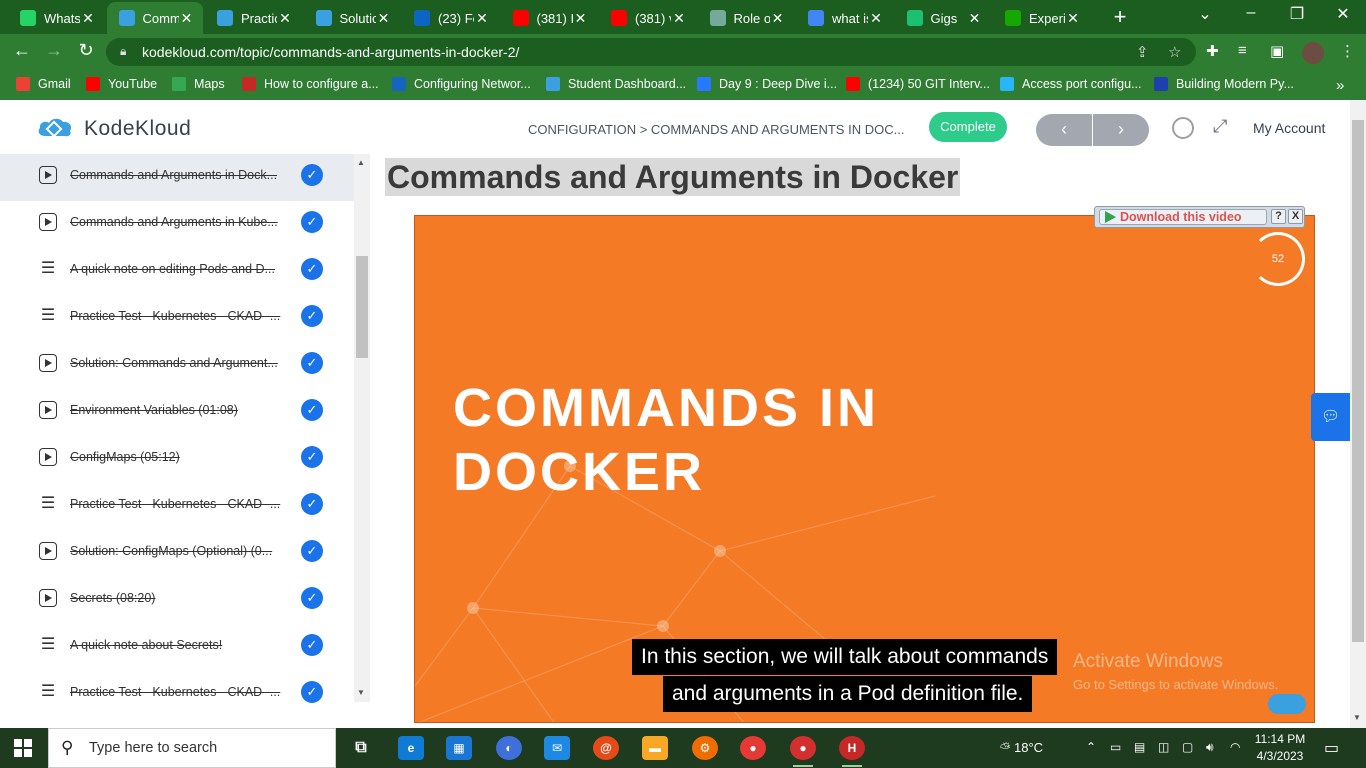  What do you see at coordinates (1242, 50) in the screenshot?
I see `reading-list-icon: ≡` at bounding box center [1242, 50].